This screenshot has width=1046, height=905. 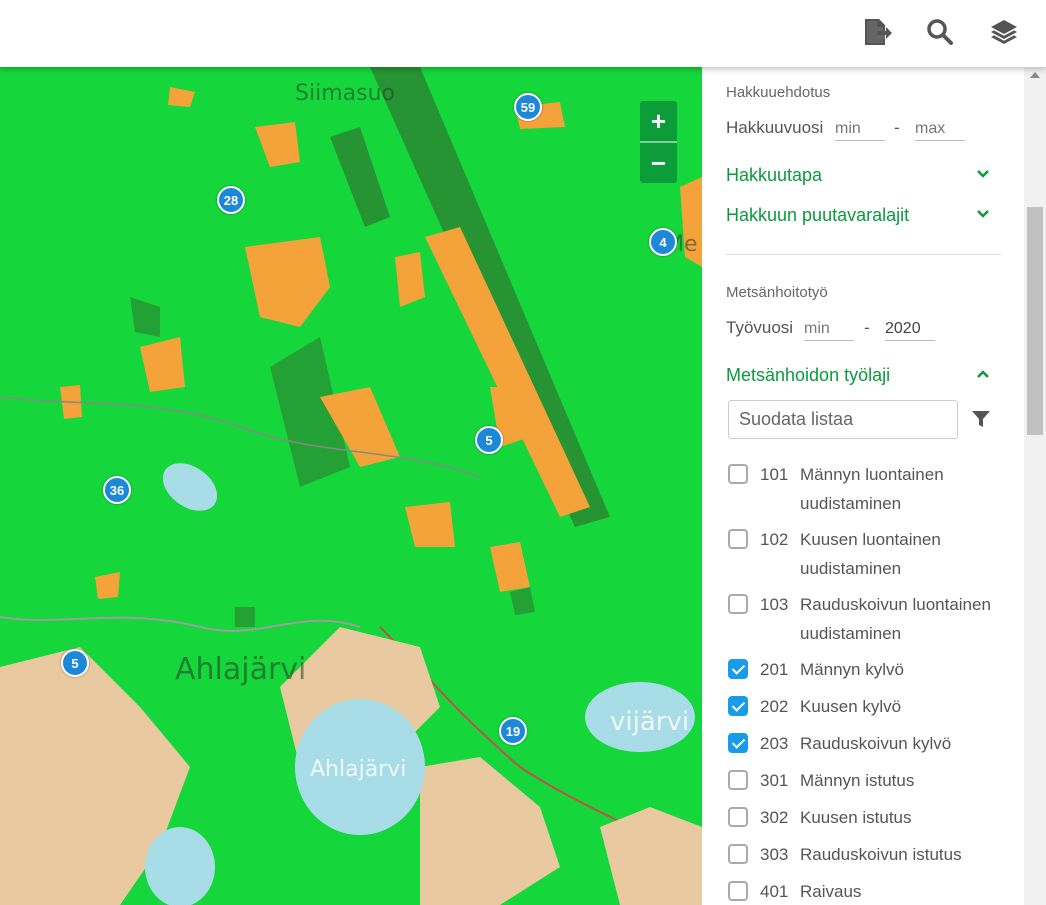 What do you see at coordinates (858, 175) in the screenshot?
I see `harvest-method-accordion: Hakkuutapa` at bounding box center [858, 175].